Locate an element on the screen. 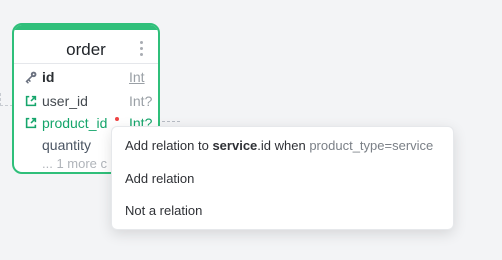  table-header: order is located at coordinates (86, 44).